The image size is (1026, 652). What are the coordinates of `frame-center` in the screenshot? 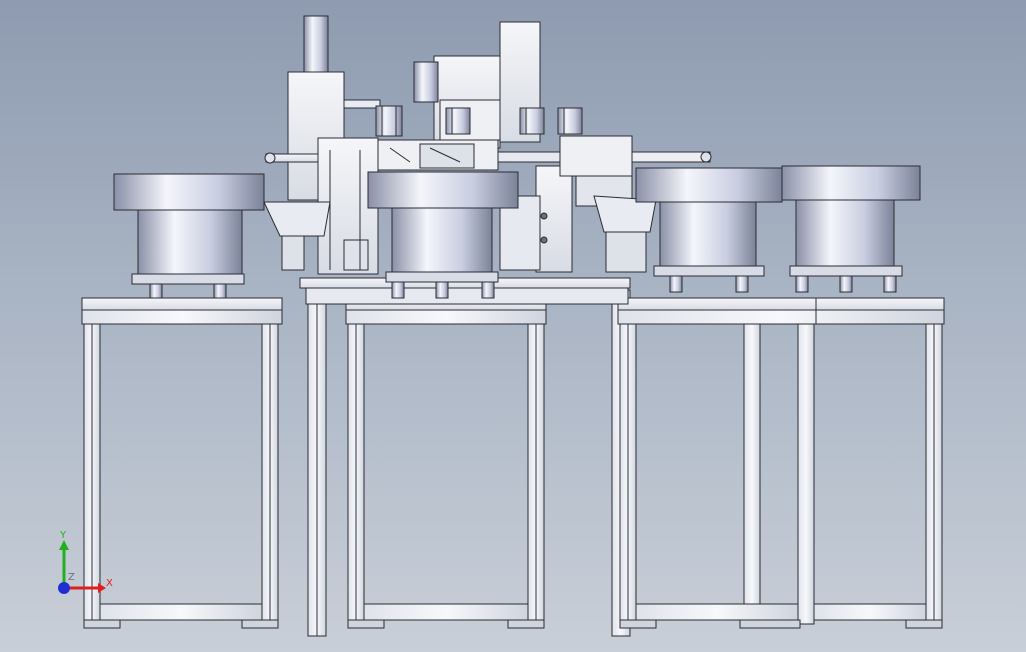 It's located at (446, 463).